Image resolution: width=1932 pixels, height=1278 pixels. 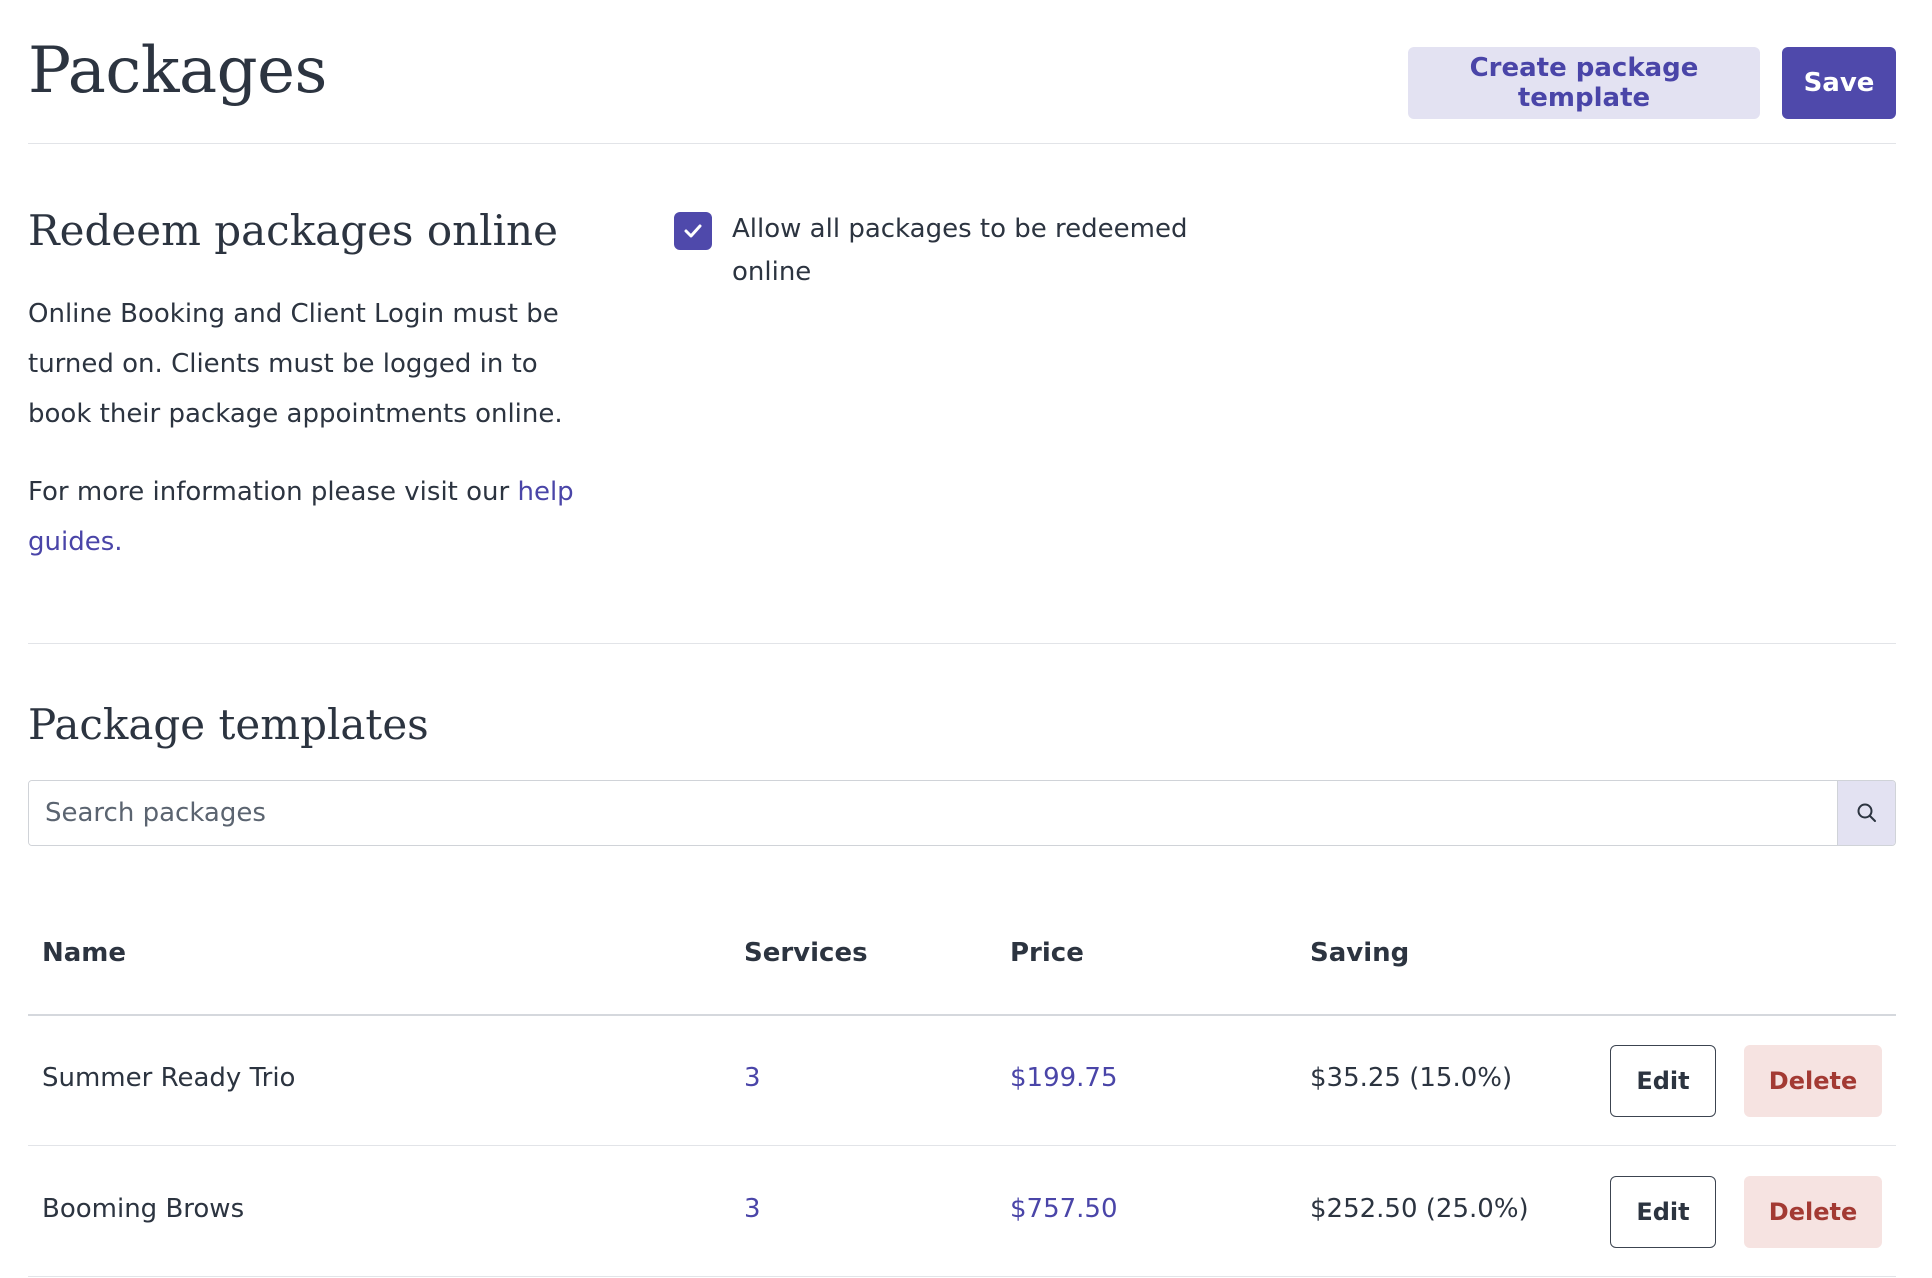 What do you see at coordinates (228, 724) in the screenshot?
I see `templates-section-heading: Package templates` at bounding box center [228, 724].